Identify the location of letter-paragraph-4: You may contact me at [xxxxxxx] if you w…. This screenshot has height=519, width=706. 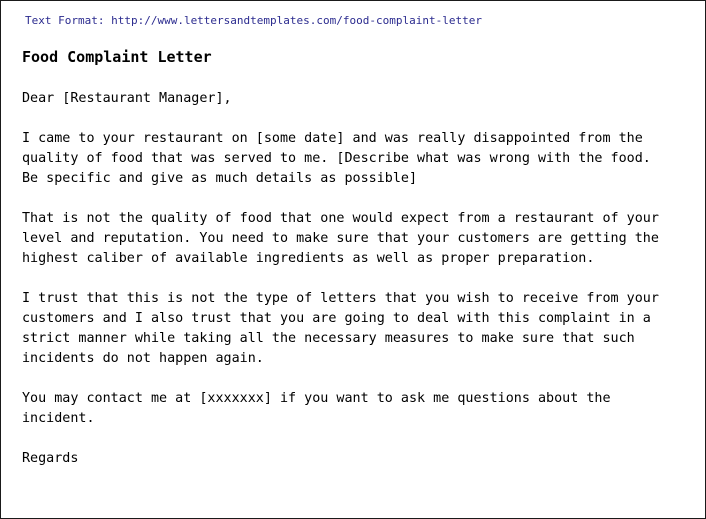
(316, 408).